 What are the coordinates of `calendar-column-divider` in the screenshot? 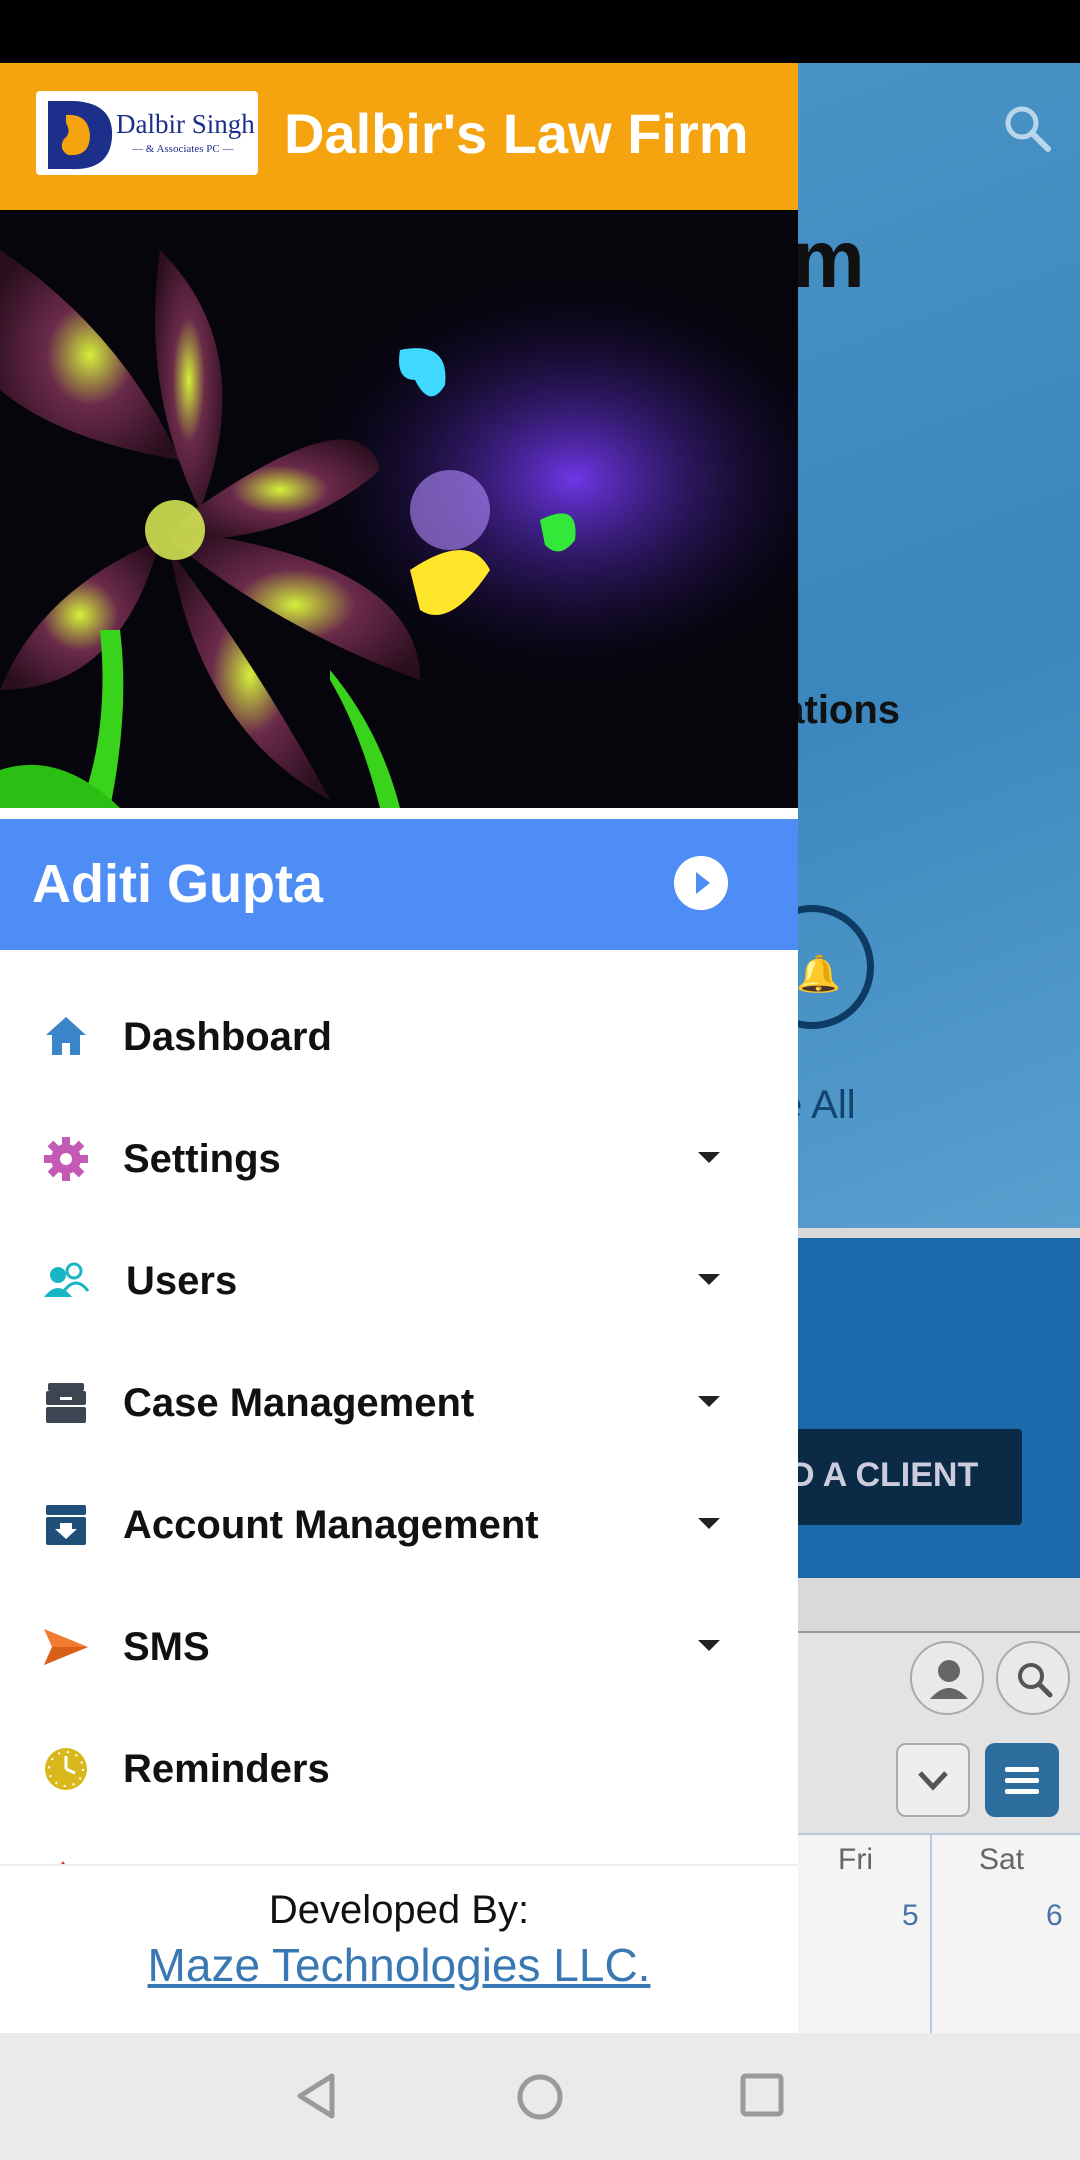 It's located at (931, 1933).